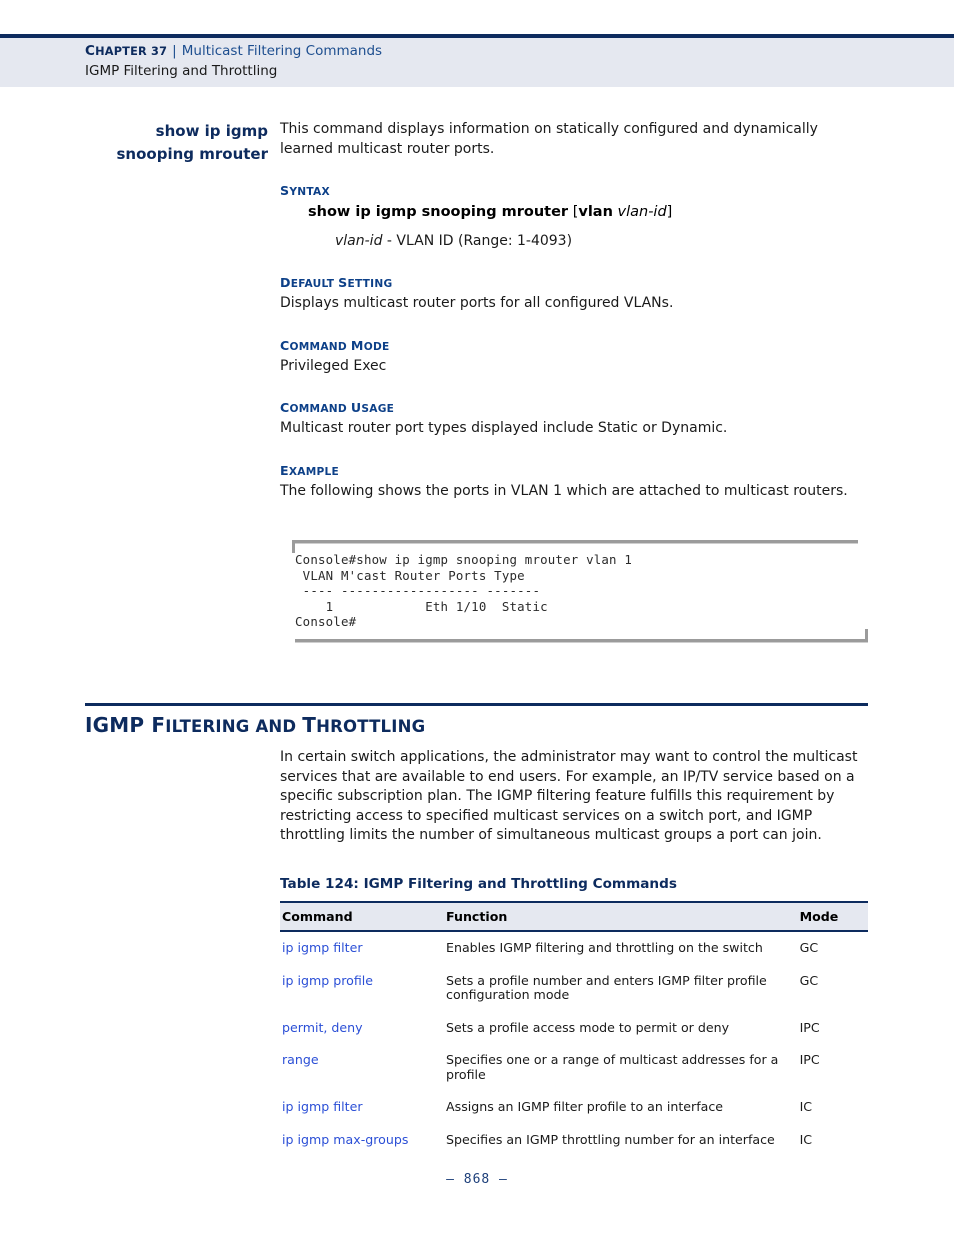 Image resolution: width=954 pixels, height=1235 pixels. I want to click on section-heading: IGMP FILTERING AND THROTTLING, so click(255, 725).